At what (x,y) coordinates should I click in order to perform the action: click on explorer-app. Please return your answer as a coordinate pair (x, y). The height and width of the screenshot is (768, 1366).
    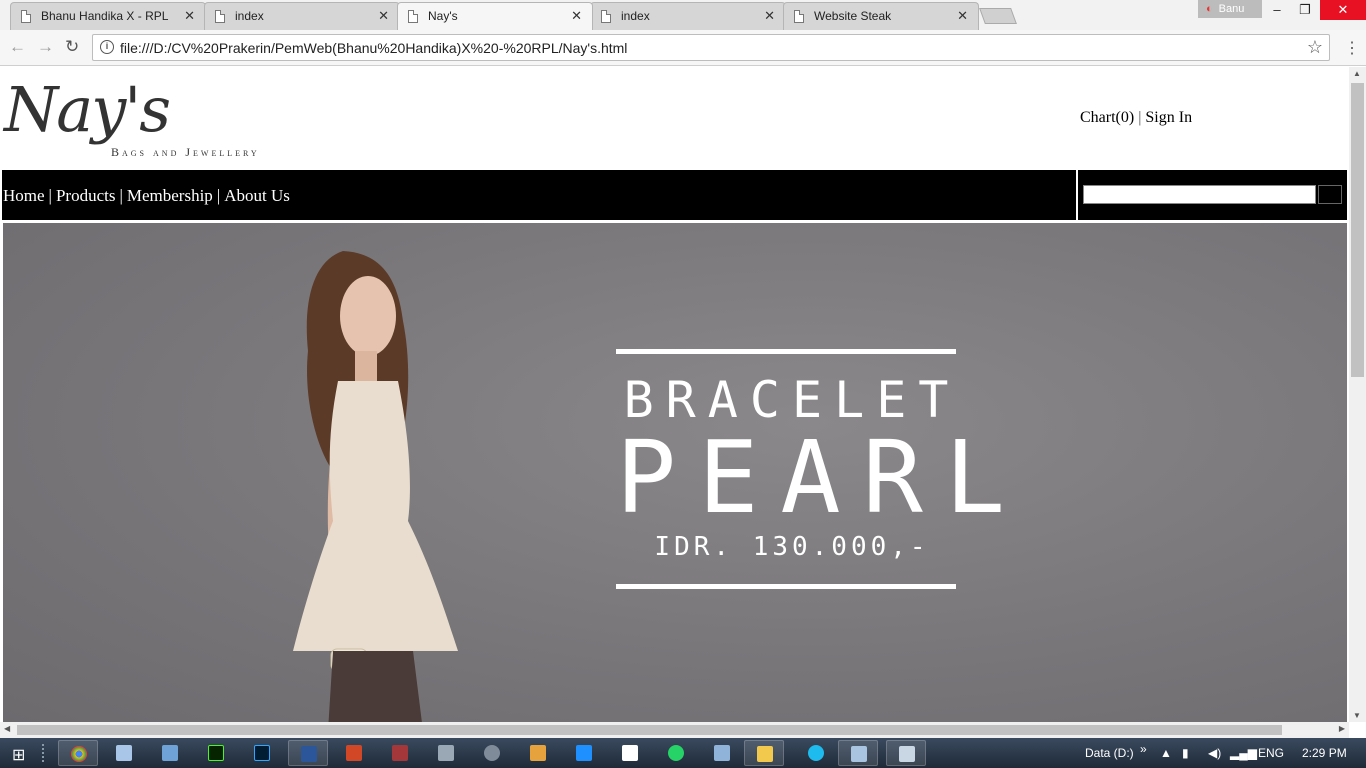
    Looking at the image, I should click on (764, 753).